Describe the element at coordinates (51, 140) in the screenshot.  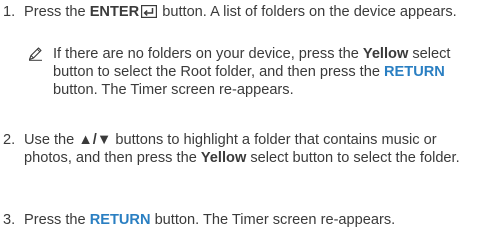
I see `step-text-part: Use the` at that location.